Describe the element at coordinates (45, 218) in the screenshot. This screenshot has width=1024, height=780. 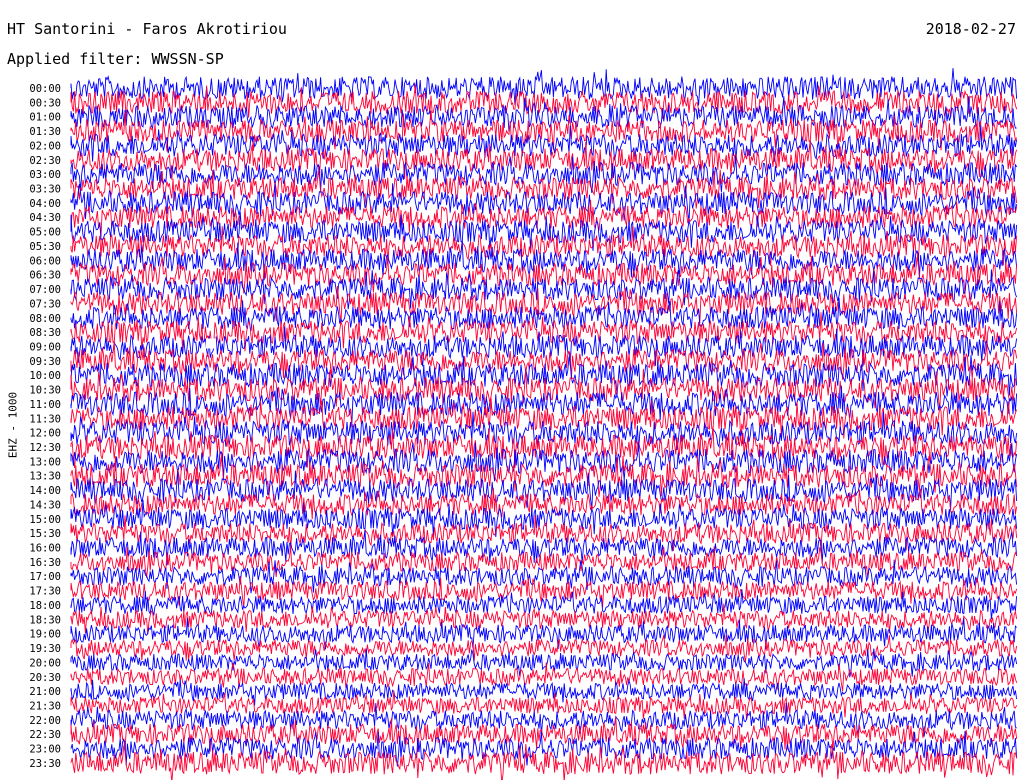
I see `row-label: 04:30` at that location.